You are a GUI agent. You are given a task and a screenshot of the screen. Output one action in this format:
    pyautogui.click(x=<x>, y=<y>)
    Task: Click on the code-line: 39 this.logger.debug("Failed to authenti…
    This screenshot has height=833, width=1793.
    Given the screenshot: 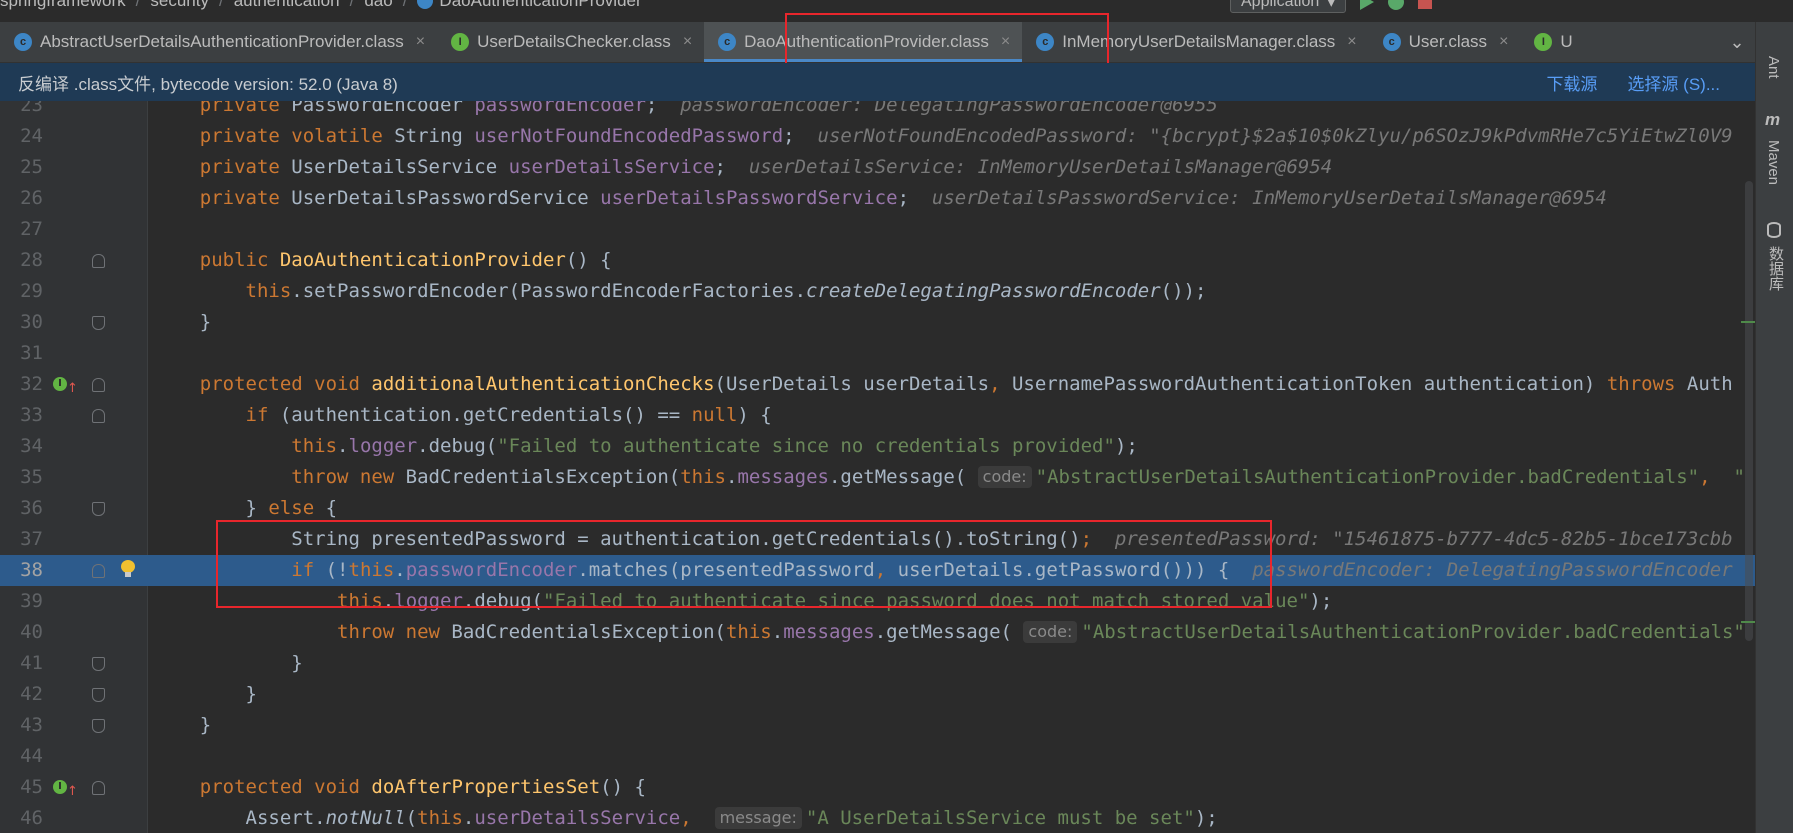 What is the action you would take?
    pyautogui.click(x=676, y=601)
    